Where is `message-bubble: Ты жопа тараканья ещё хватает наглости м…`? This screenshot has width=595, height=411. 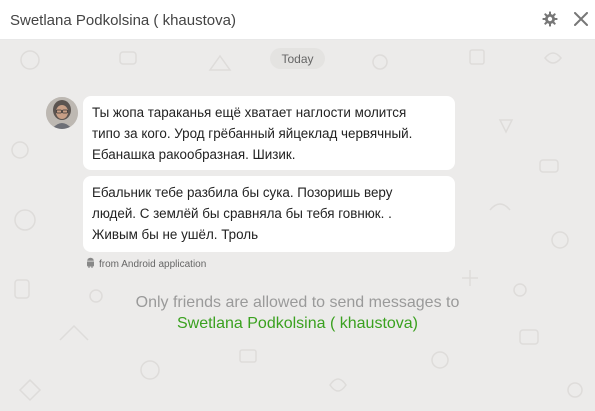
message-bubble: Ты жопа тараканья ещё хватает наглости м… is located at coordinates (269, 133).